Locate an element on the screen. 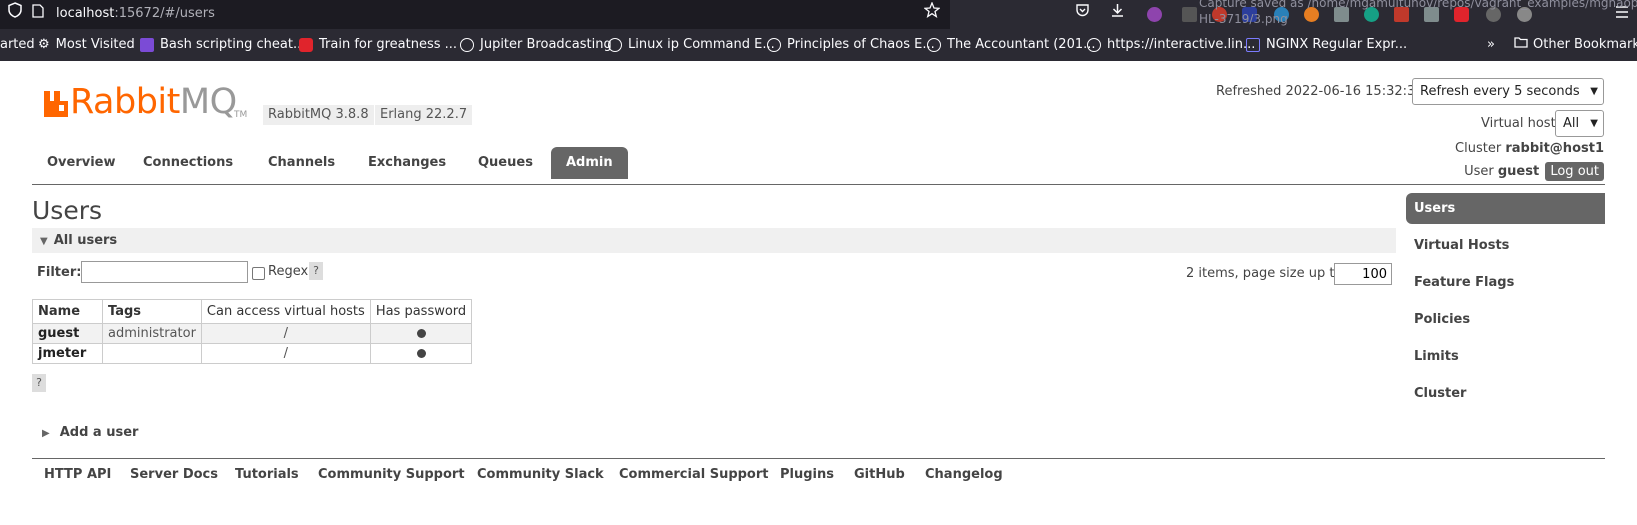  sidebar-item-limits: Limits is located at coordinates (1505, 356).